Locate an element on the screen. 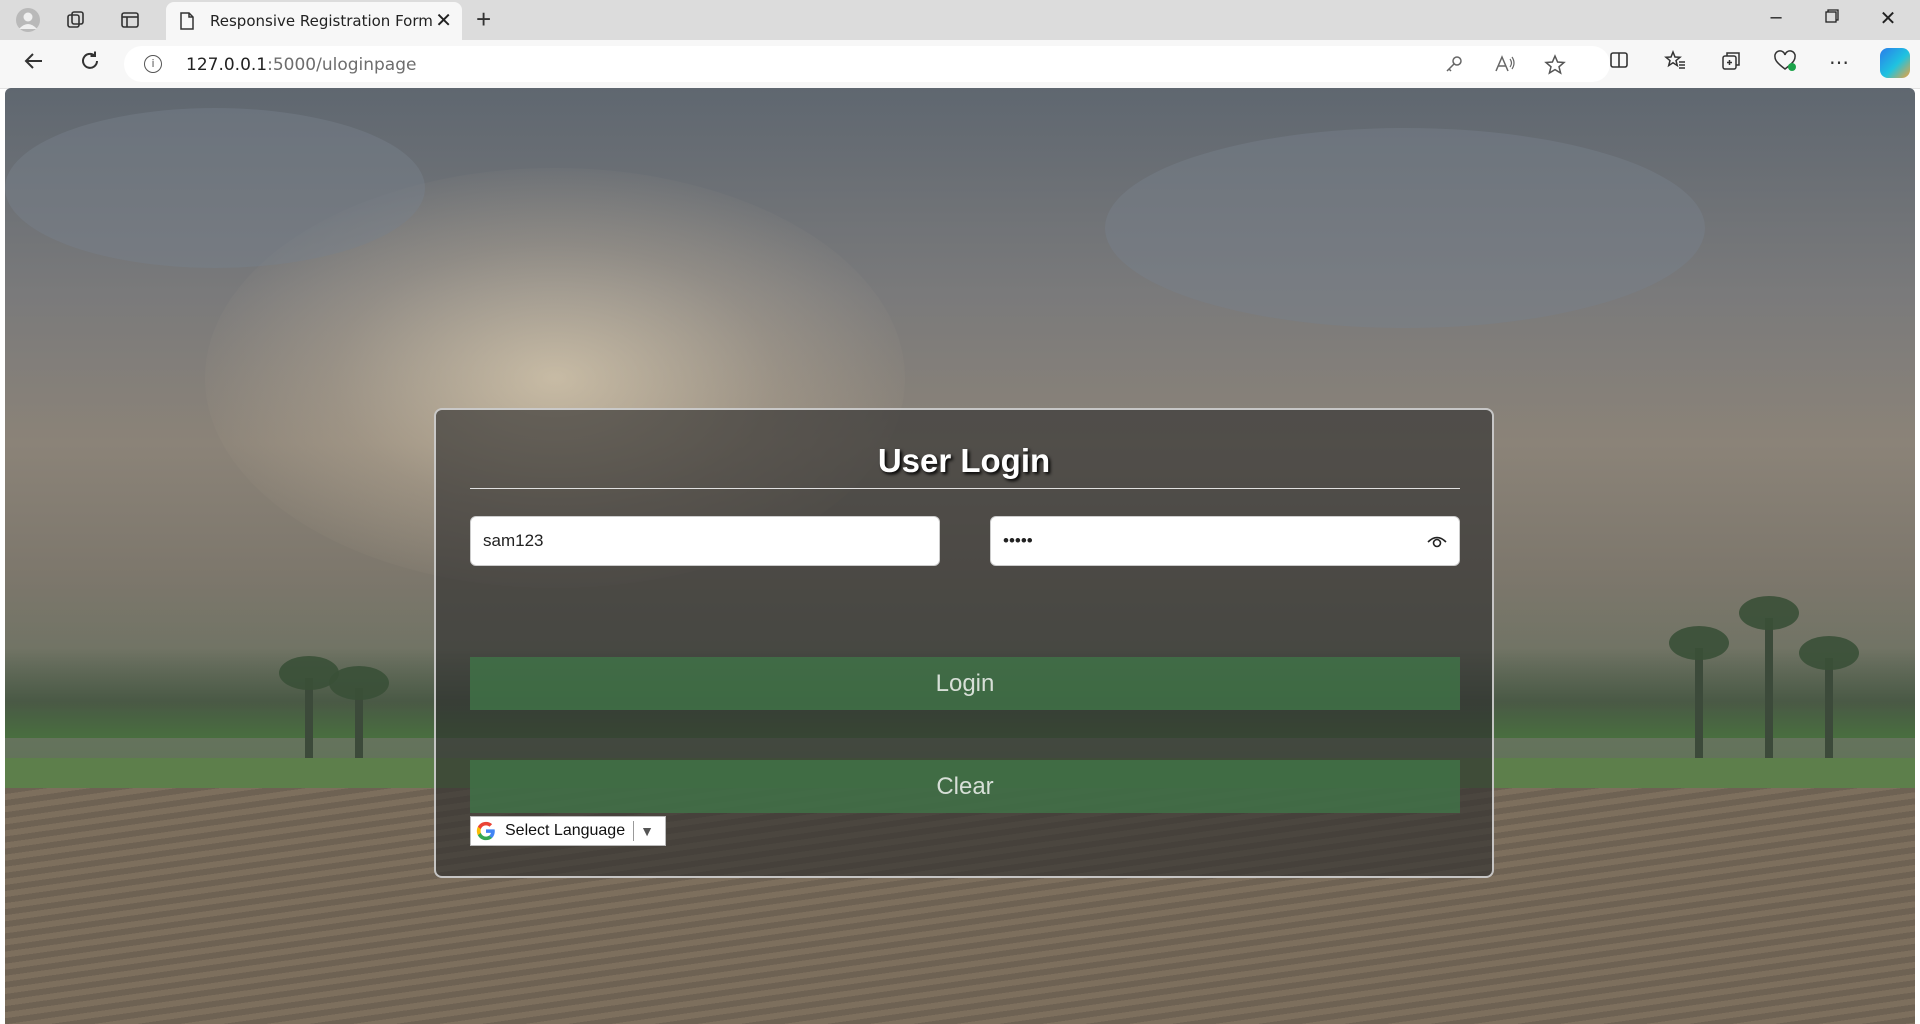 The image size is (1920, 1024). back-arrow-icon is located at coordinates (34, 64).